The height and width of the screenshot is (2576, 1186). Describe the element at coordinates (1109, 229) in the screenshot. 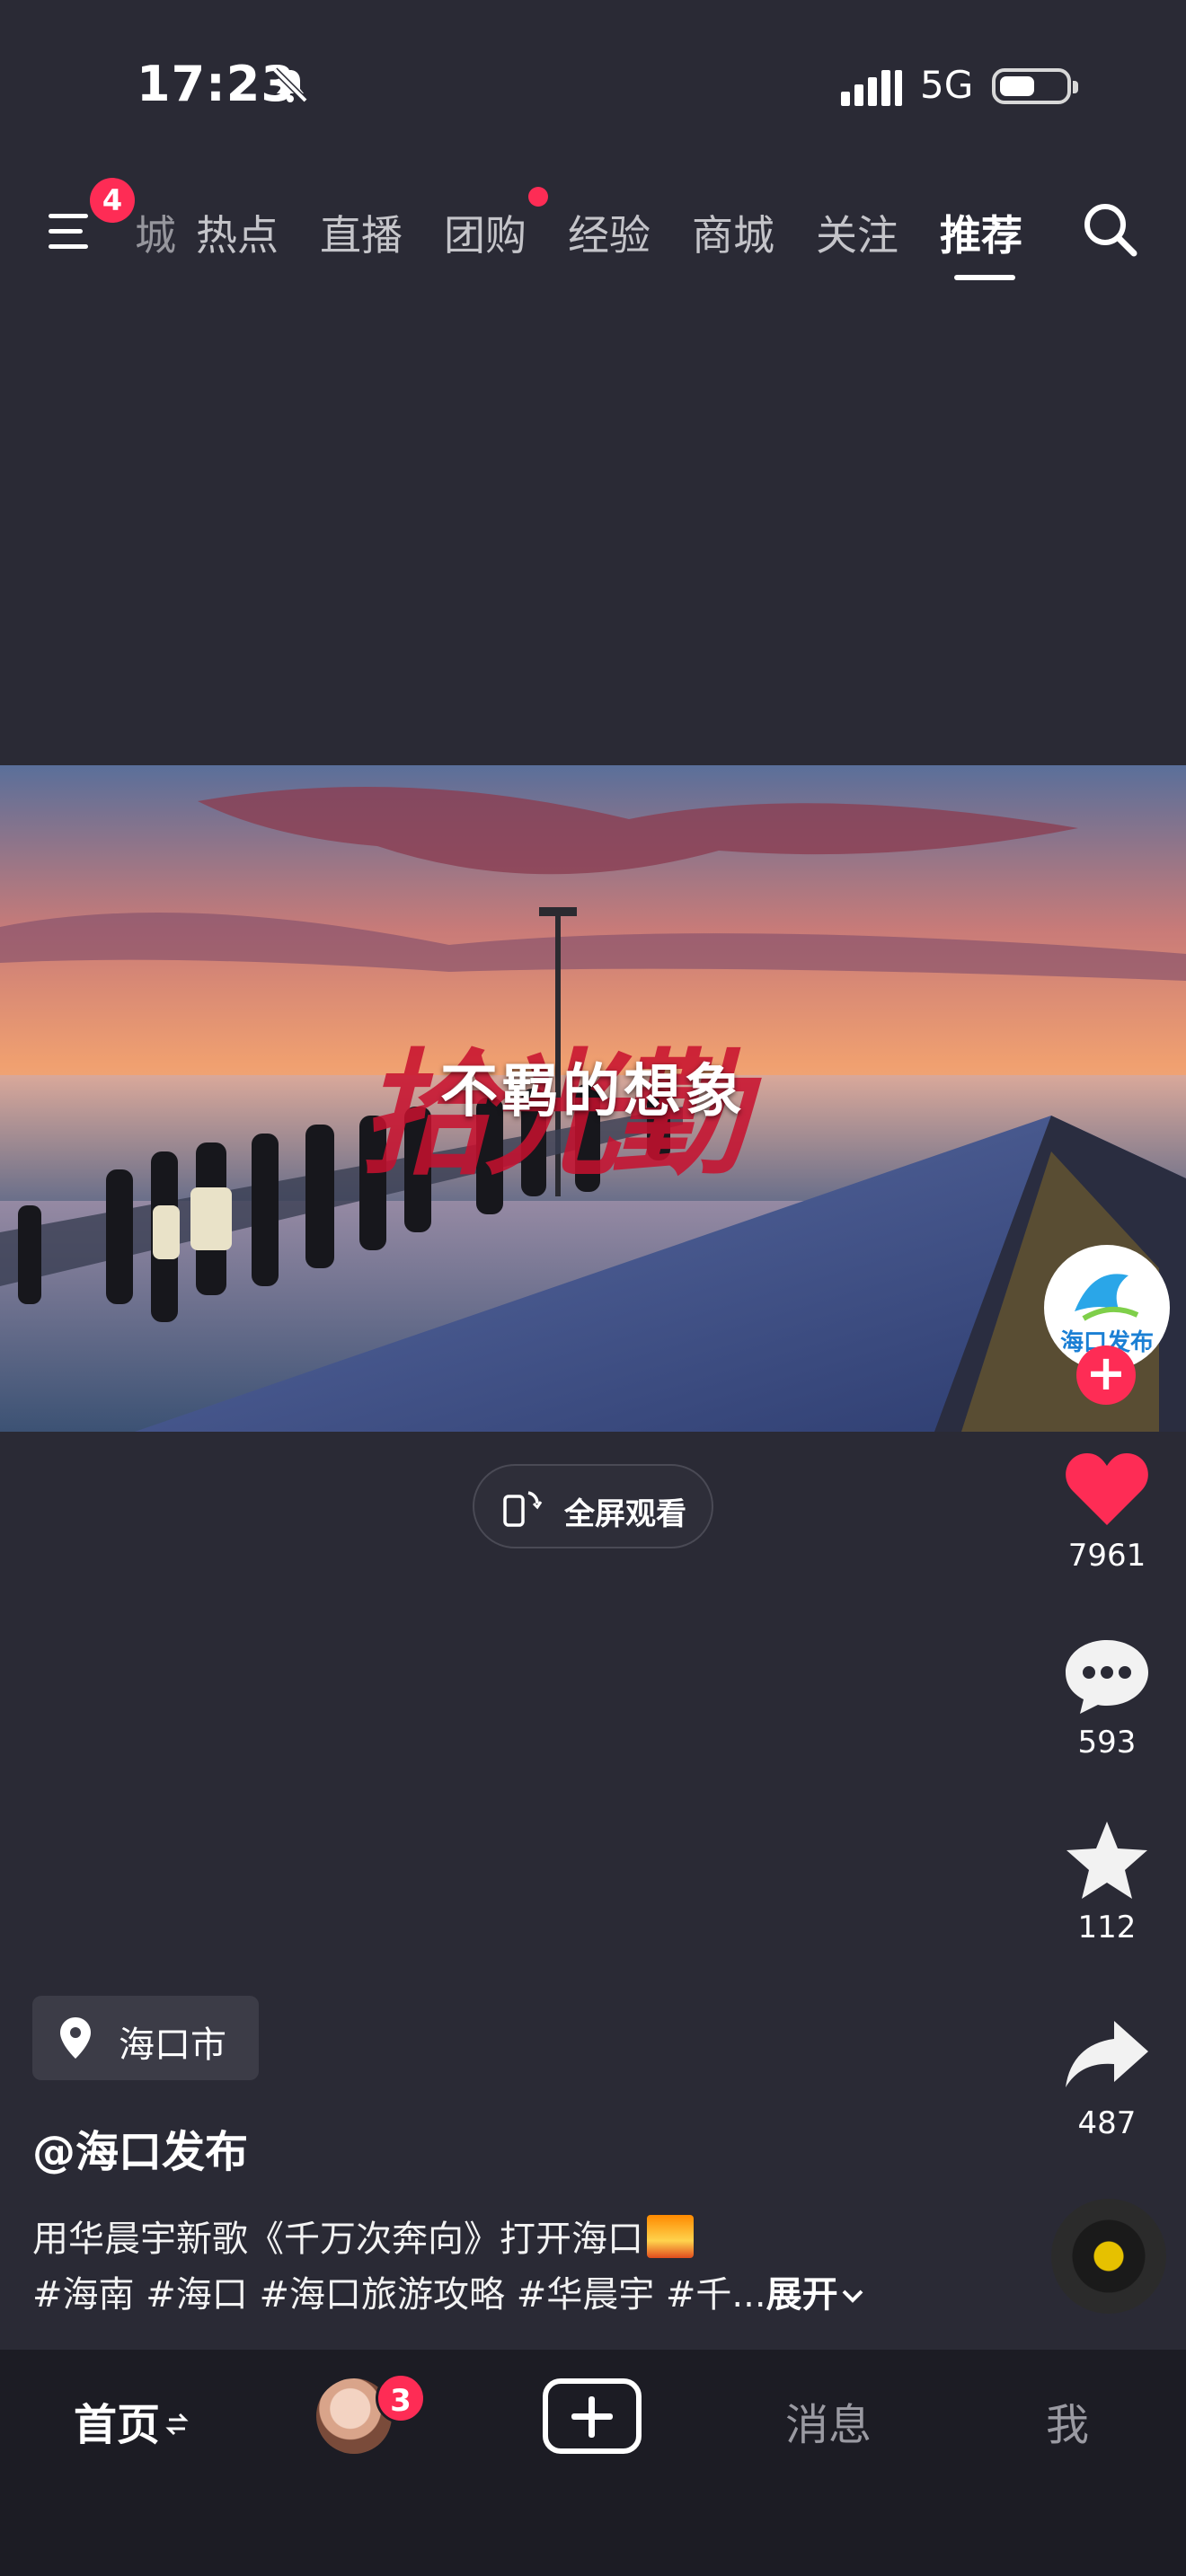

I see `search-icon` at that location.